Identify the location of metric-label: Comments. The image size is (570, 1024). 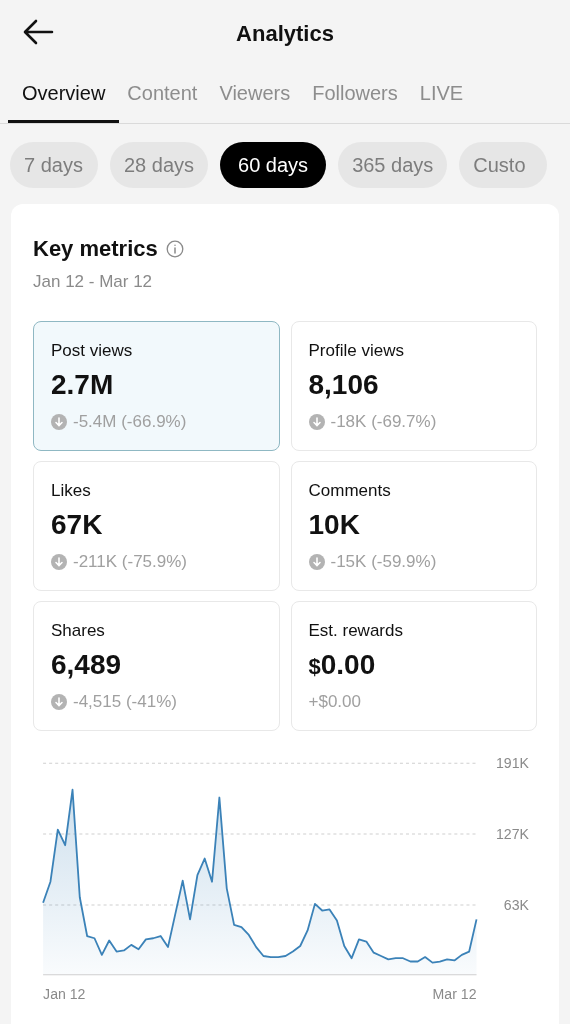
(350, 490).